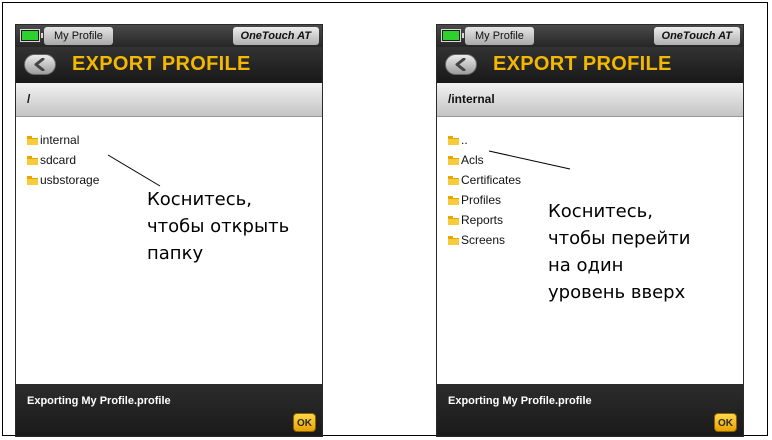 This screenshot has height=440, width=772. What do you see at coordinates (471, 99) in the screenshot?
I see `current-path: /internal` at bounding box center [471, 99].